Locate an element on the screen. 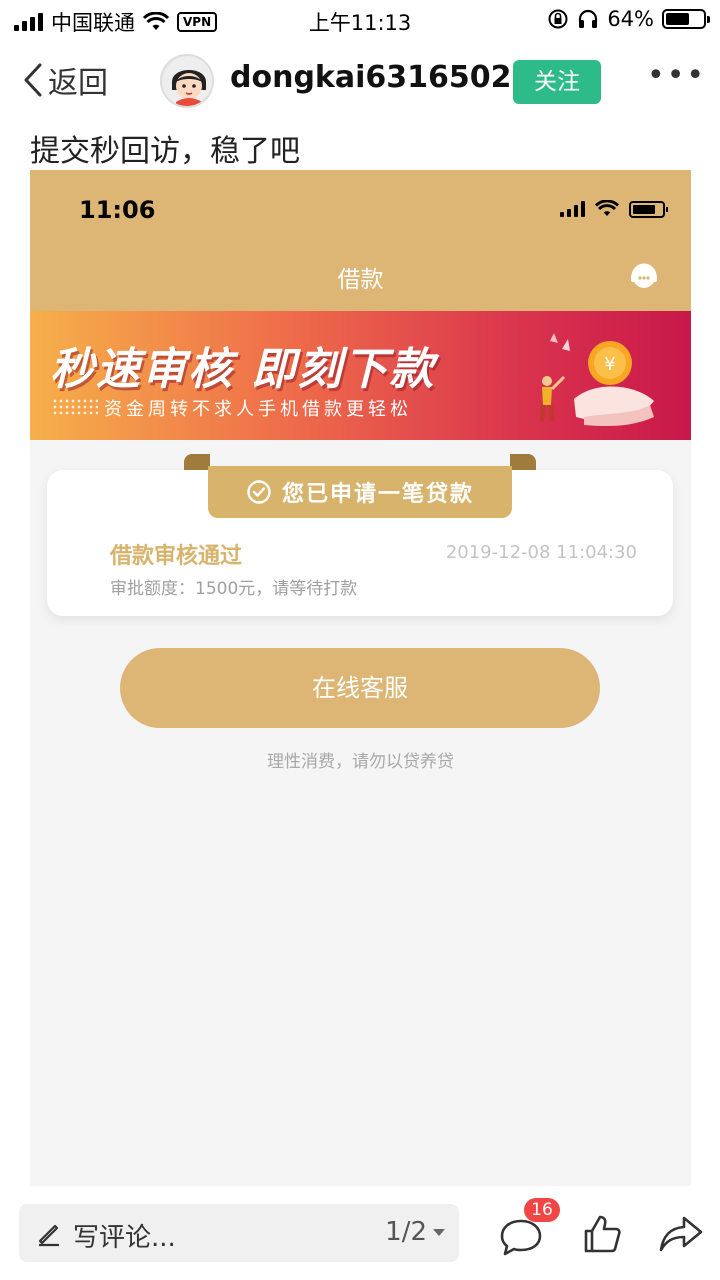  banner-subline: 资金周转不求人手机借款更轻松 is located at coordinates (258, 409).